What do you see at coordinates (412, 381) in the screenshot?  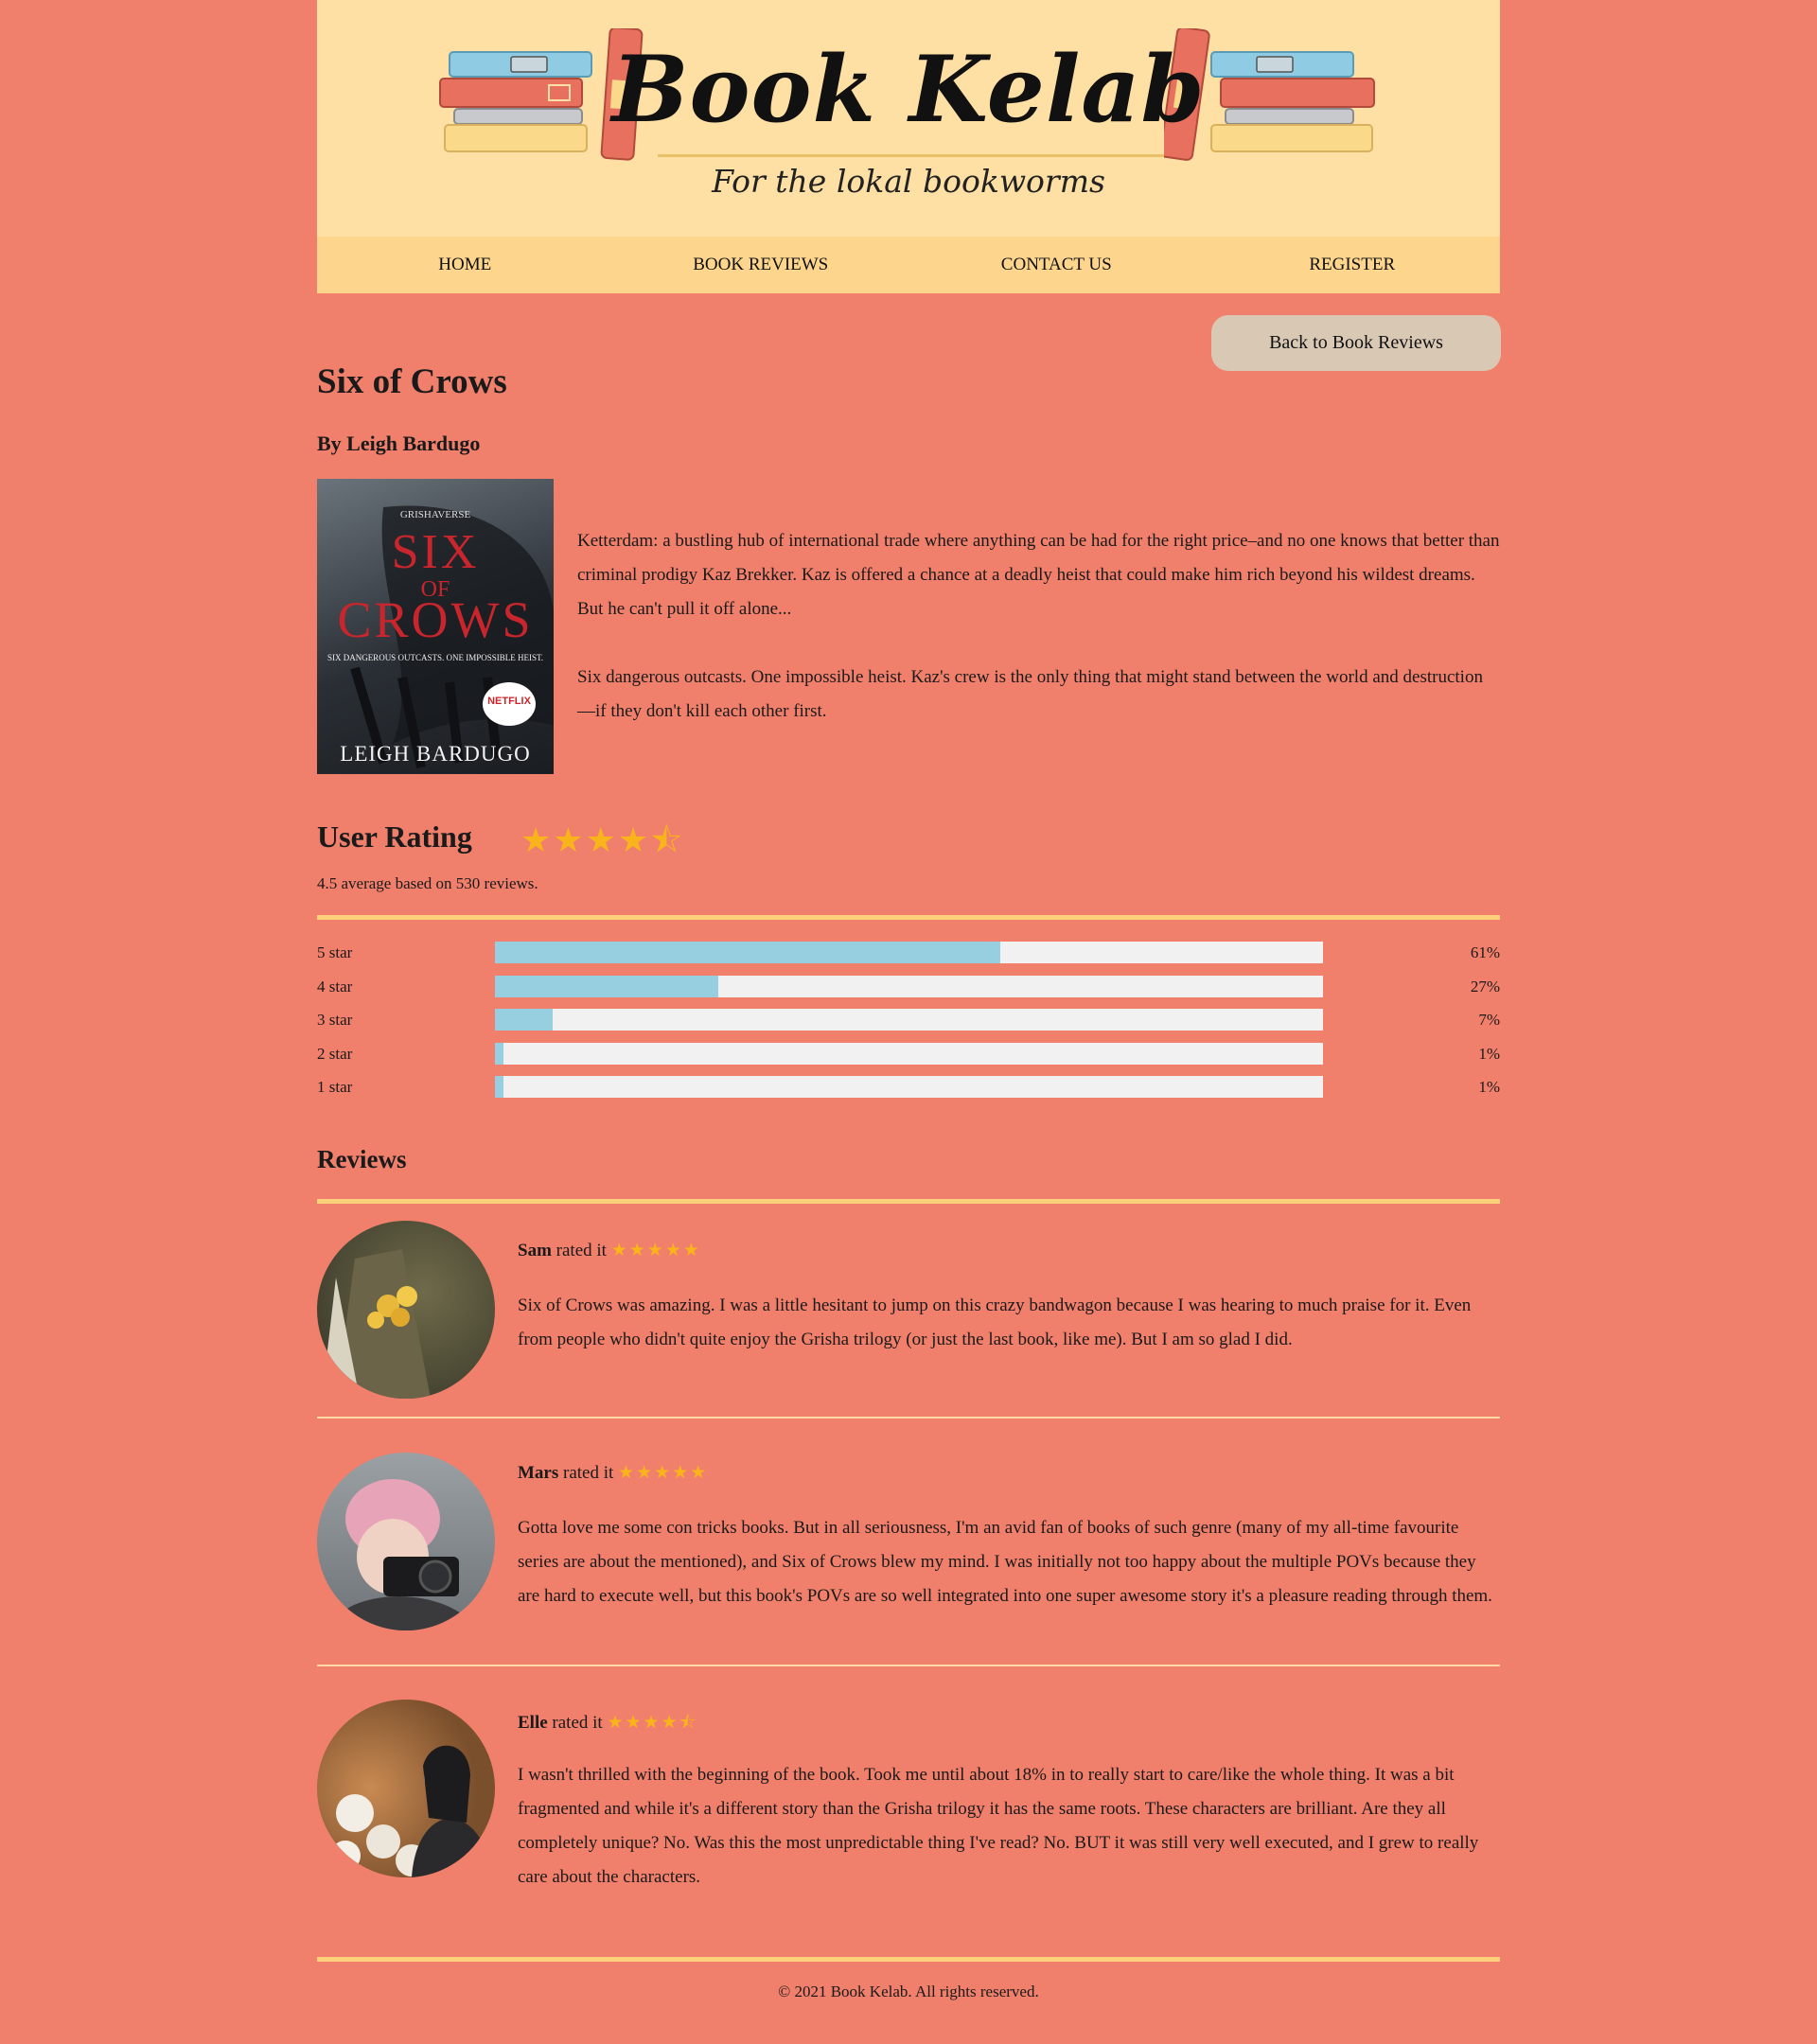 I see `book-title: Six of Crows` at bounding box center [412, 381].